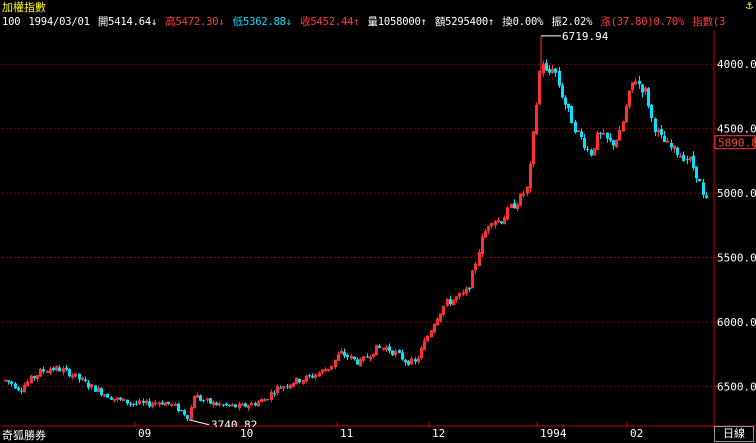  Describe the element at coordinates (585, 36) in the screenshot. I see `high-annotation: 6719.94` at that location.